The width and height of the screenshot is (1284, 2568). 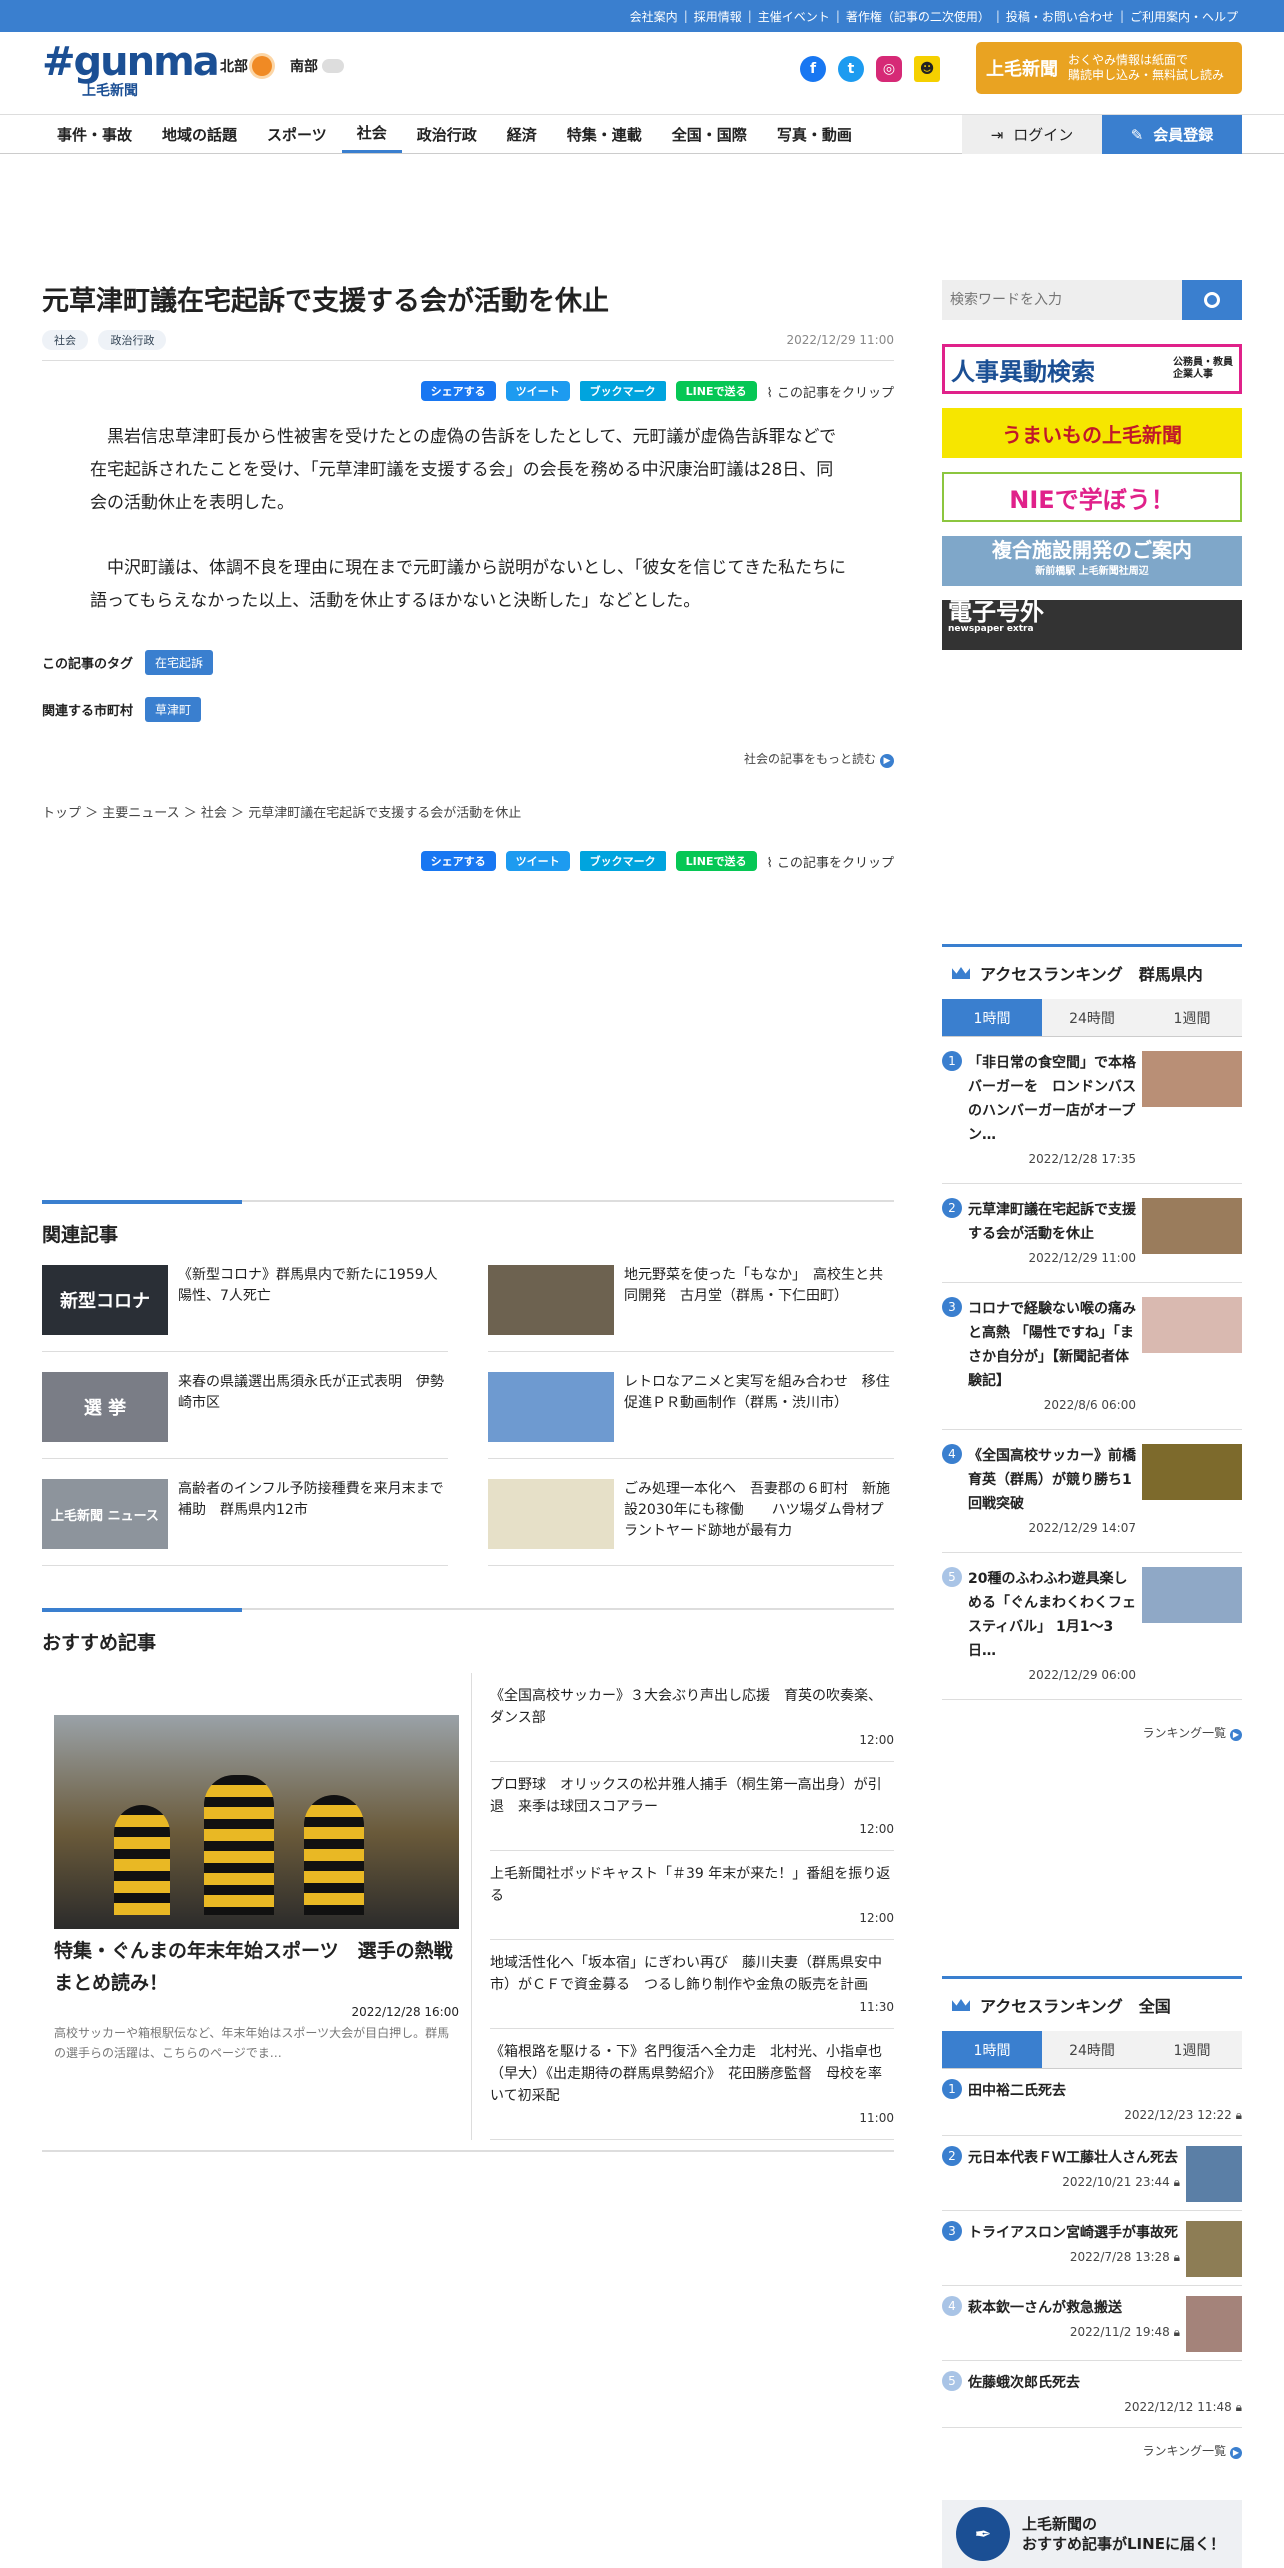 I want to click on nav-item-sports: スポーツ, so click(x=297, y=134).